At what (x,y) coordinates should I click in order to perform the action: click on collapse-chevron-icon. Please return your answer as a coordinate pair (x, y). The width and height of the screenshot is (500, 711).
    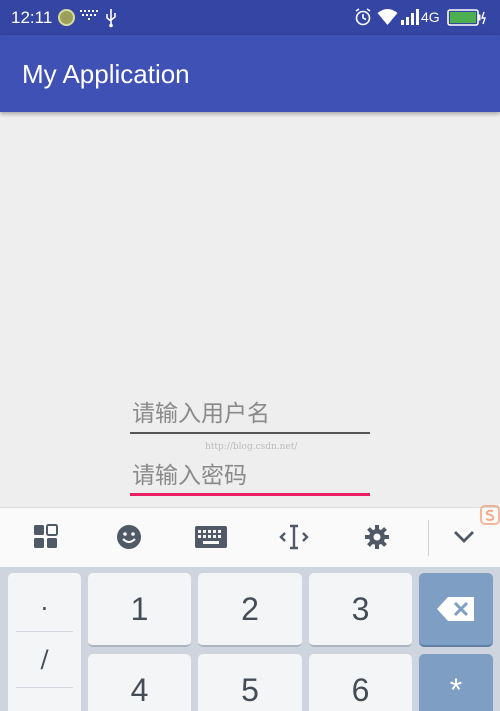
    Looking at the image, I should click on (464, 537).